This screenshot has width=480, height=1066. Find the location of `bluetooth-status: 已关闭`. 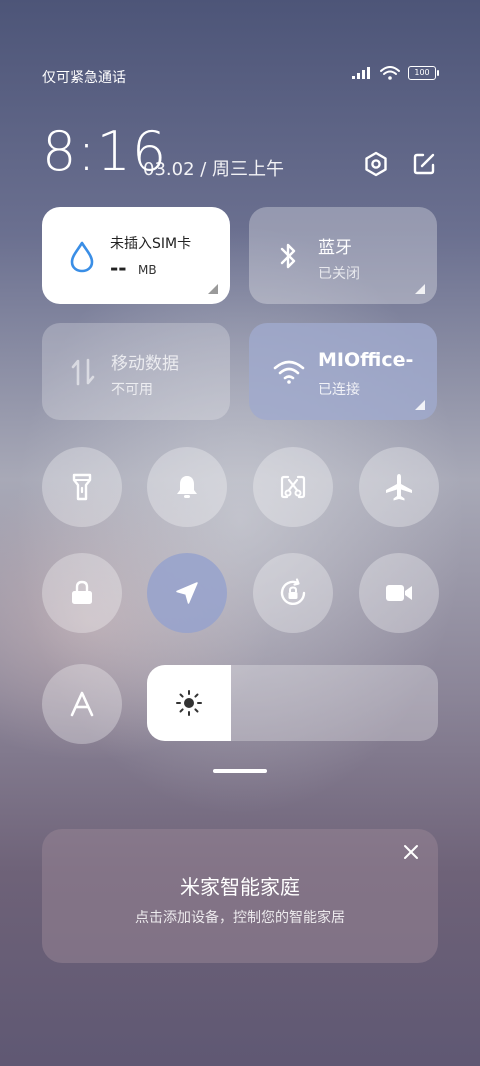

bluetooth-status: 已关闭 is located at coordinates (339, 274).